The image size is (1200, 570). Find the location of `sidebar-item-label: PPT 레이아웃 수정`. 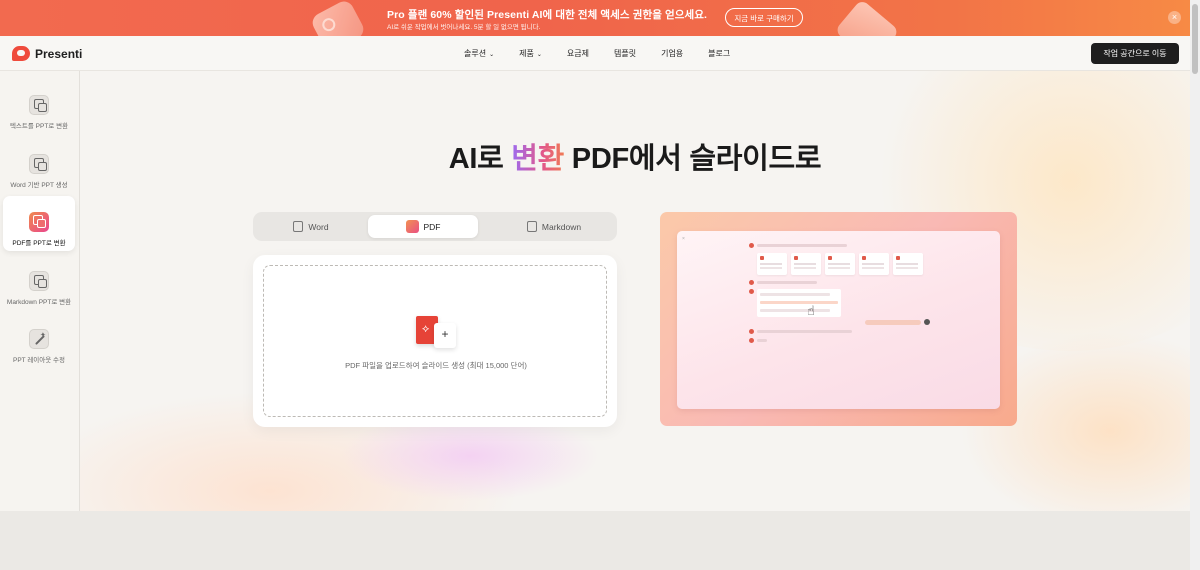

sidebar-item-label: PPT 레이아웃 수정 is located at coordinates (39, 360).